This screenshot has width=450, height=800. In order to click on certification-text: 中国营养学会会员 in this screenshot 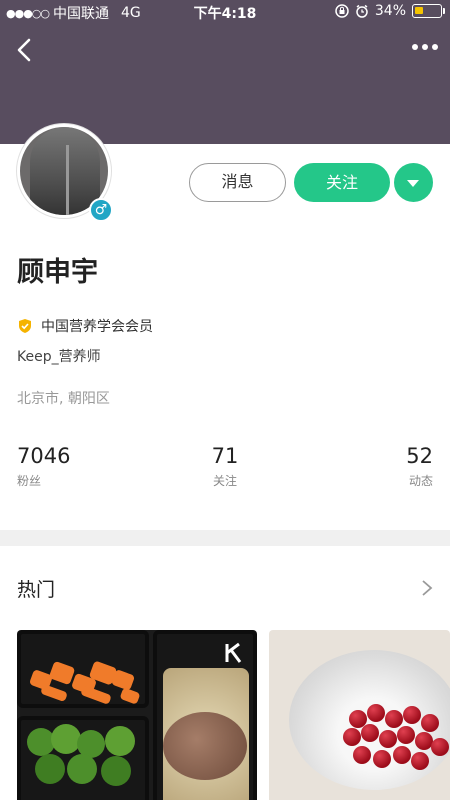, I will do `click(97, 327)`.